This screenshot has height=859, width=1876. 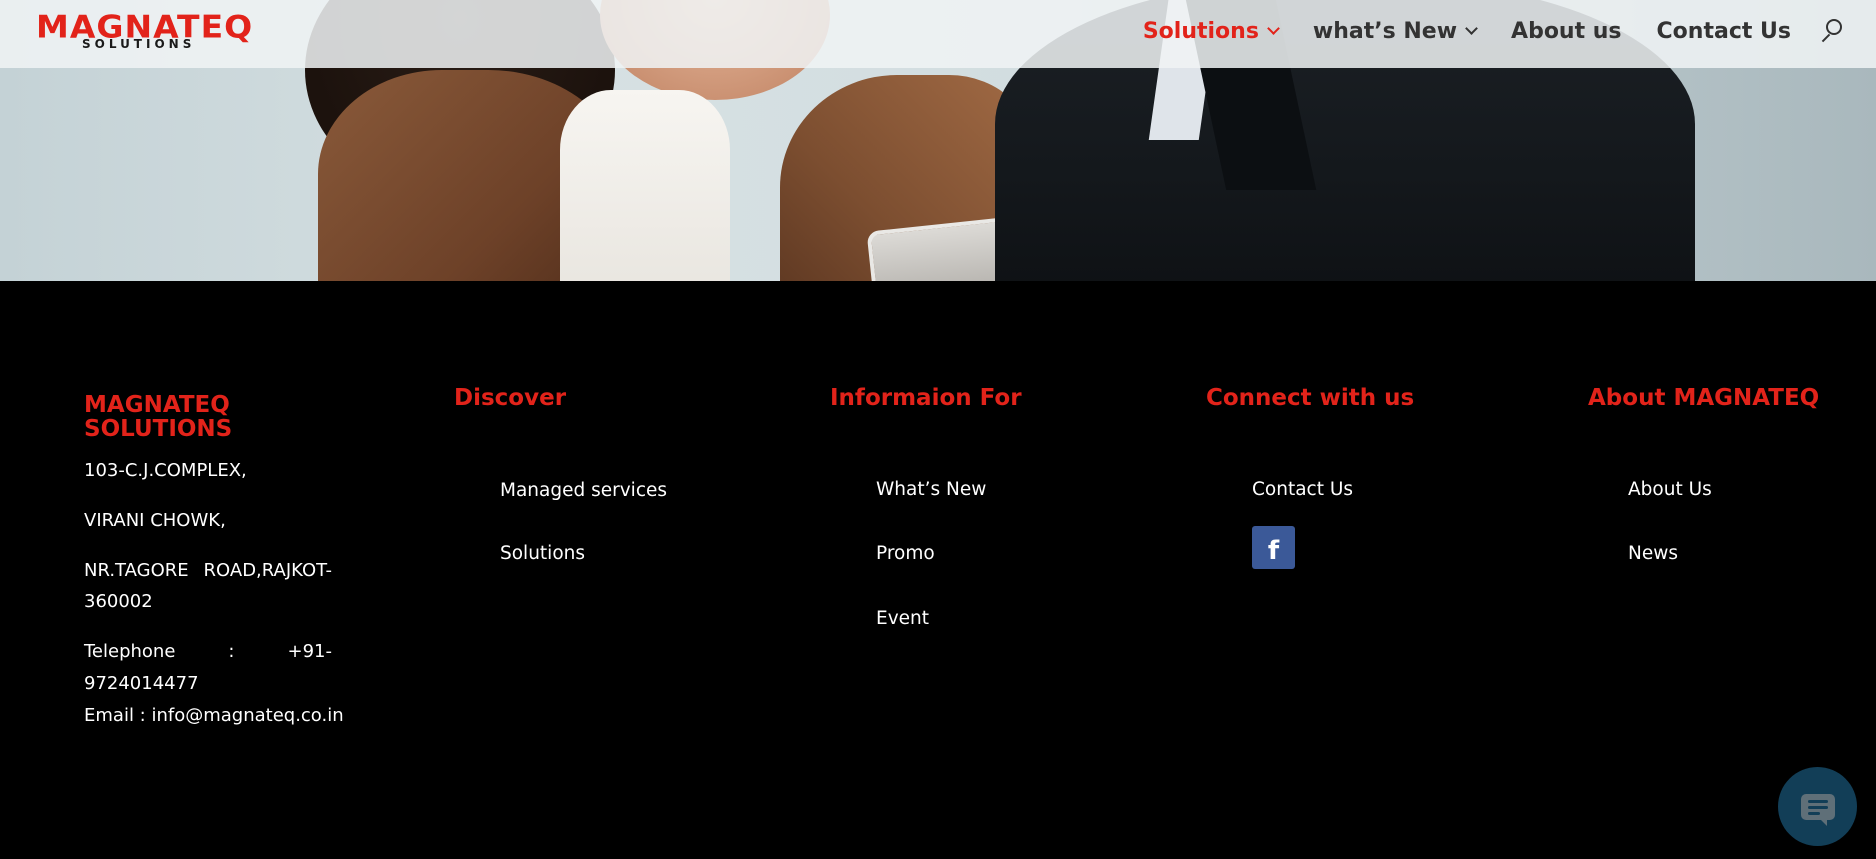 I want to click on address-line-3: NR.TAGORE ROAD,RAJKOT-, so click(x=208, y=570).